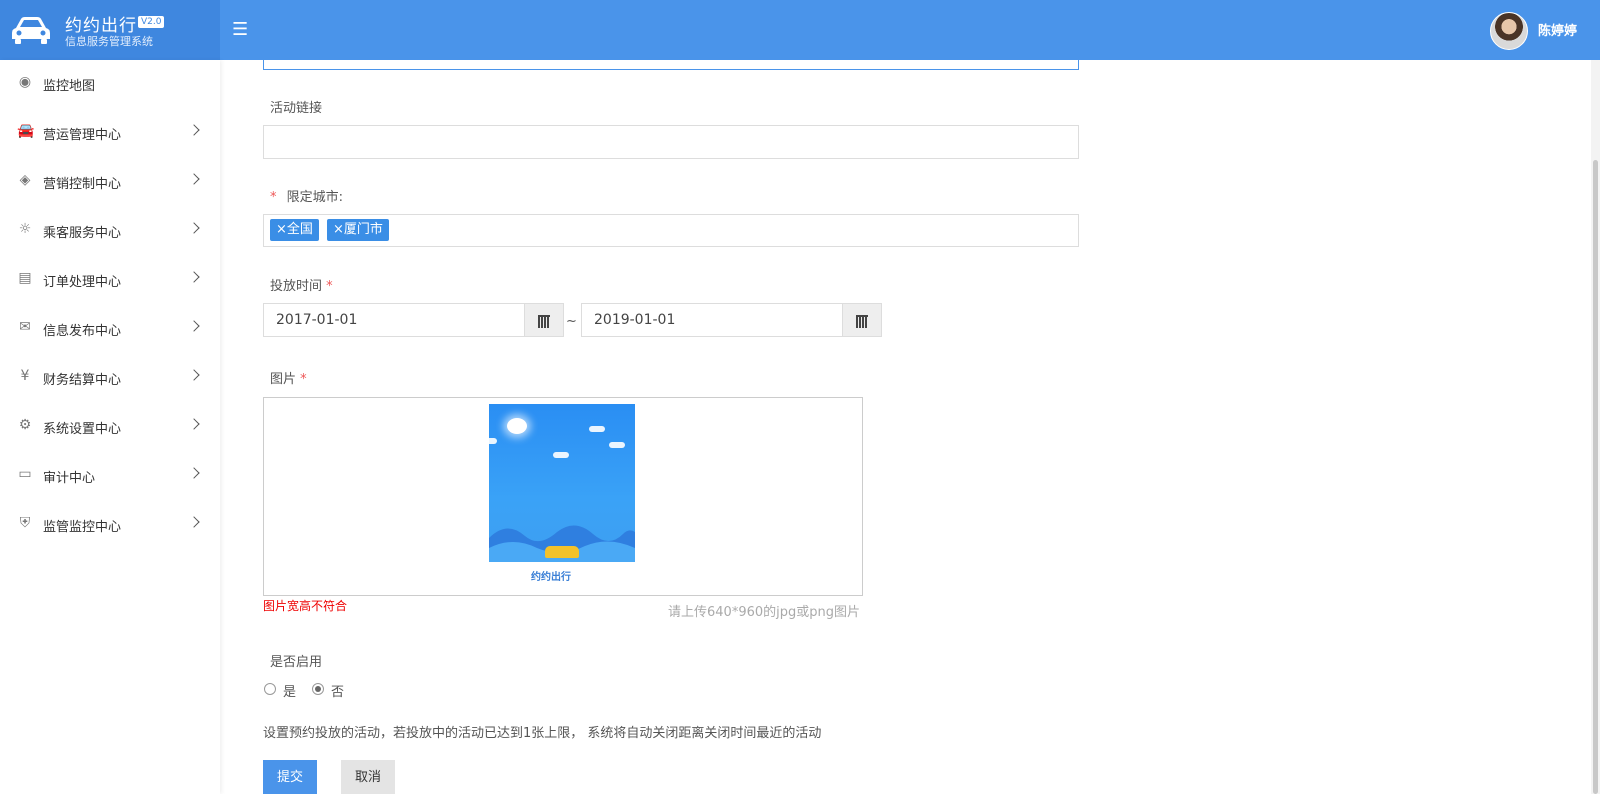  Describe the element at coordinates (671, 142) in the screenshot. I see `activity-link-input` at that location.